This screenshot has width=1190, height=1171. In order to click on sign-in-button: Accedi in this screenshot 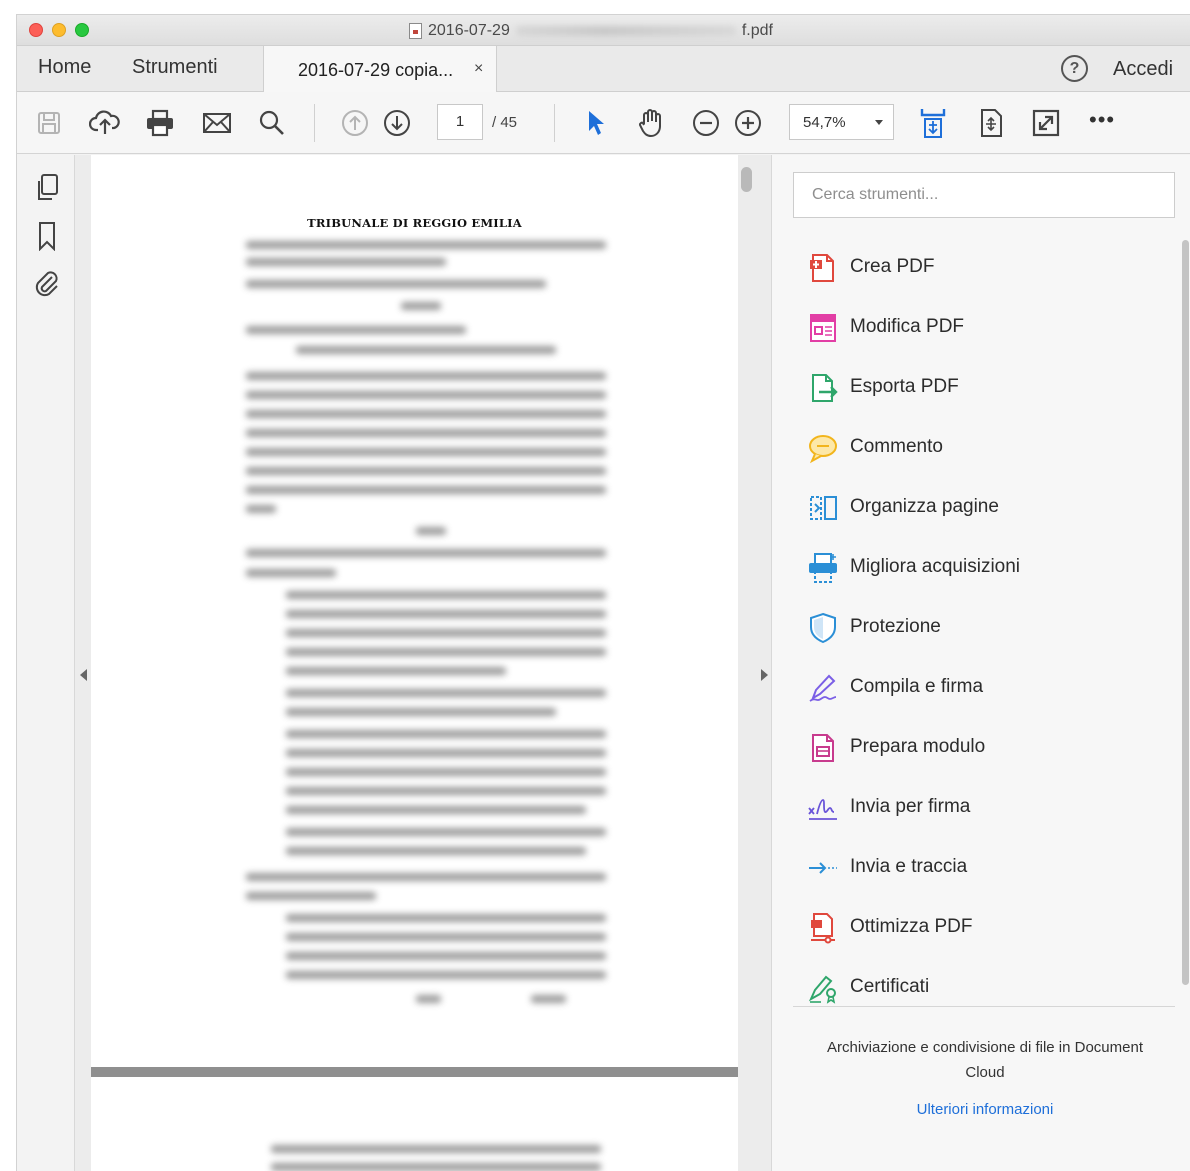, I will do `click(1143, 69)`.